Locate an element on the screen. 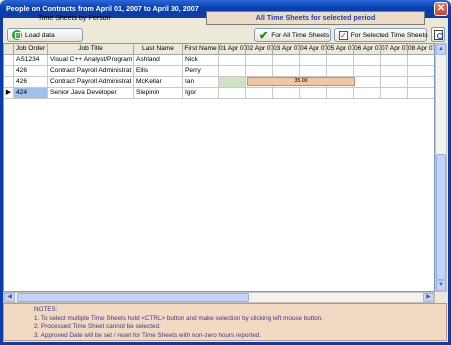  all-timesheets-label: For All Time Sheets is located at coordinates (300, 35).